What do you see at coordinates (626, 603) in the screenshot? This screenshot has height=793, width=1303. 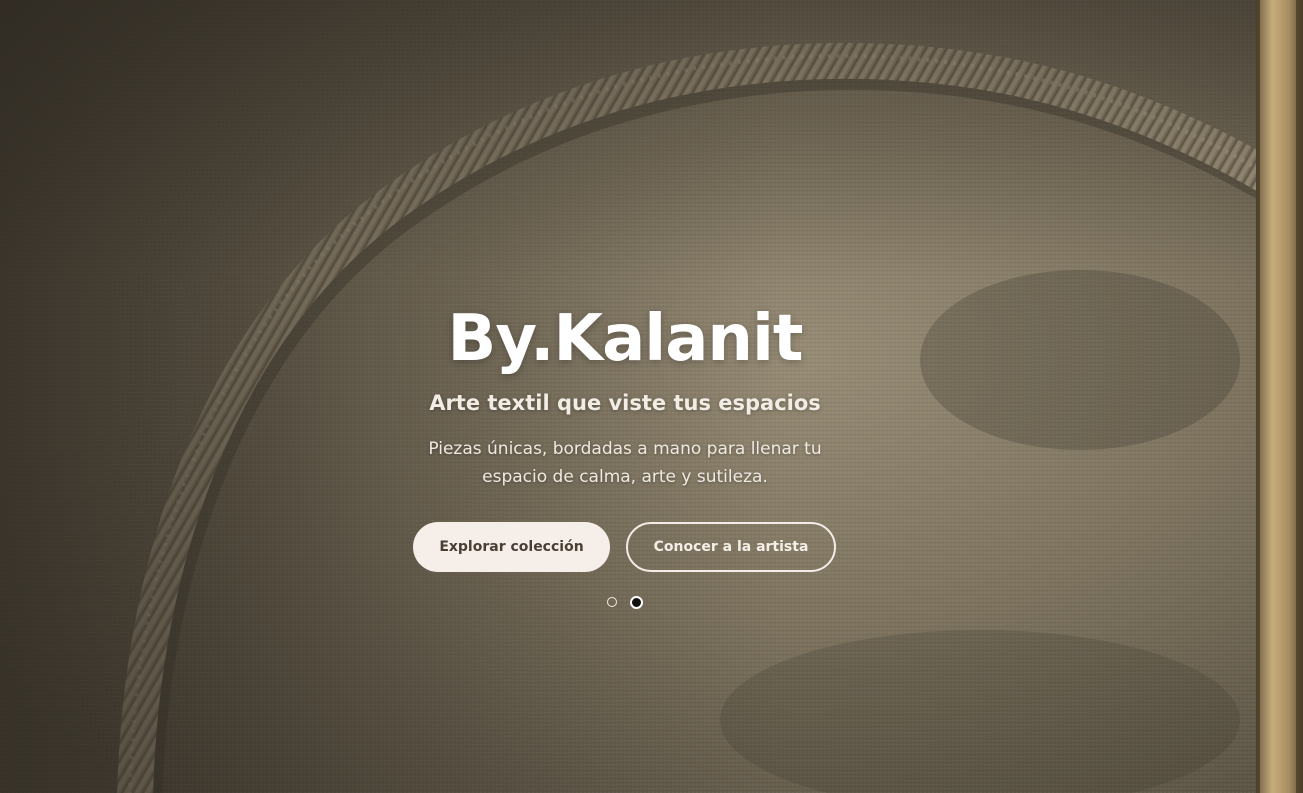 I see `carousel-indicators` at bounding box center [626, 603].